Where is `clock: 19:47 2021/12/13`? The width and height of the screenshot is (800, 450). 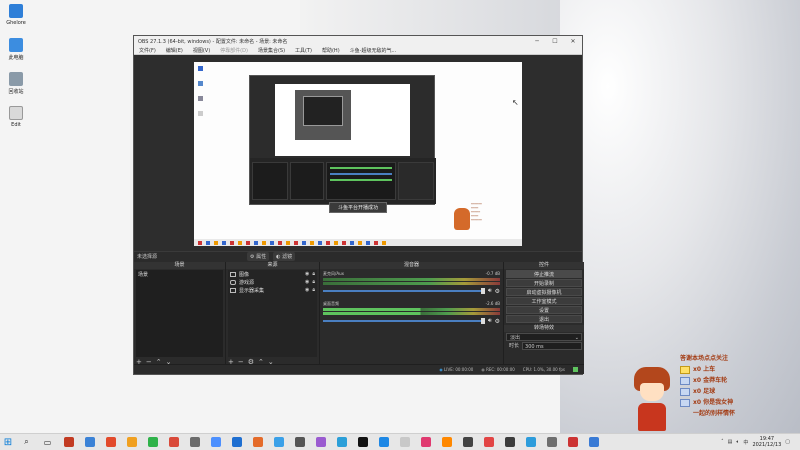
clock: 19:47 2021/12/13 is located at coordinates (766, 442).